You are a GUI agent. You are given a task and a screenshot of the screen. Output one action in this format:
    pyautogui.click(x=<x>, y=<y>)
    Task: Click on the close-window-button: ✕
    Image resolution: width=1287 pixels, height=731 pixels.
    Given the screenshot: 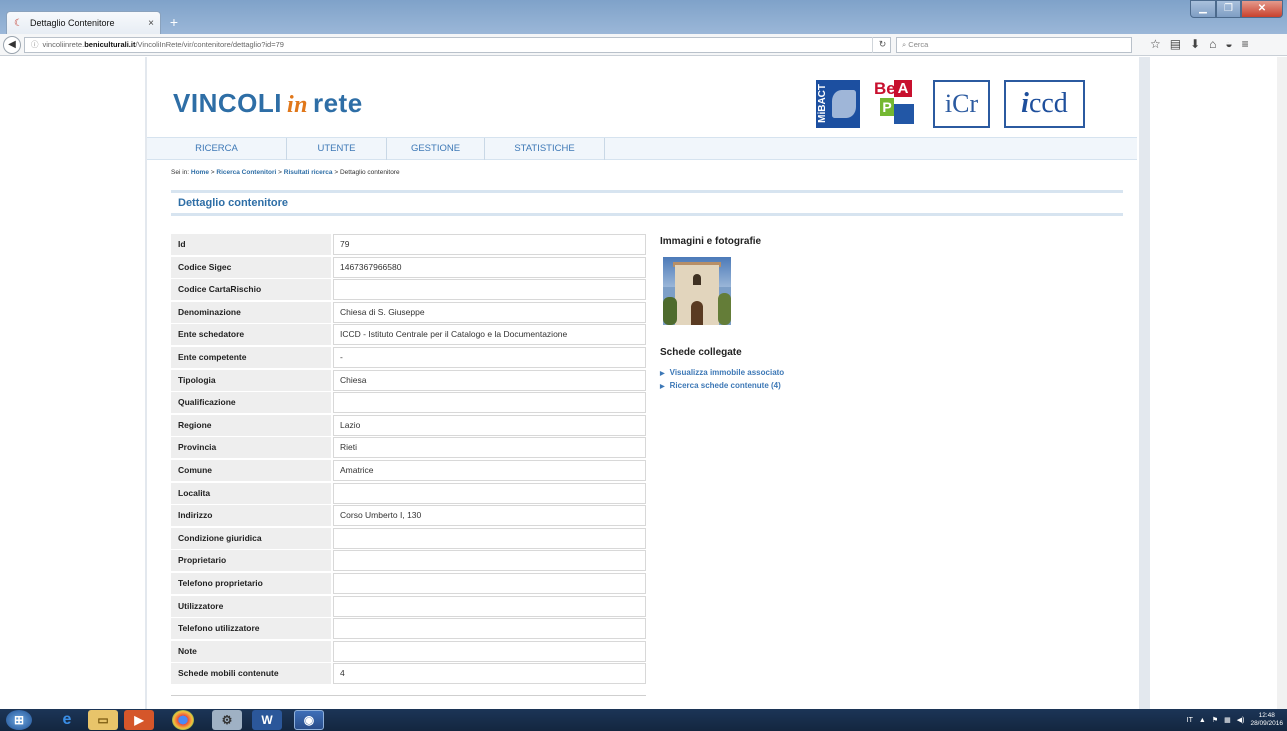 What is the action you would take?
    pyautogui.click(x=1262, y=9)
    